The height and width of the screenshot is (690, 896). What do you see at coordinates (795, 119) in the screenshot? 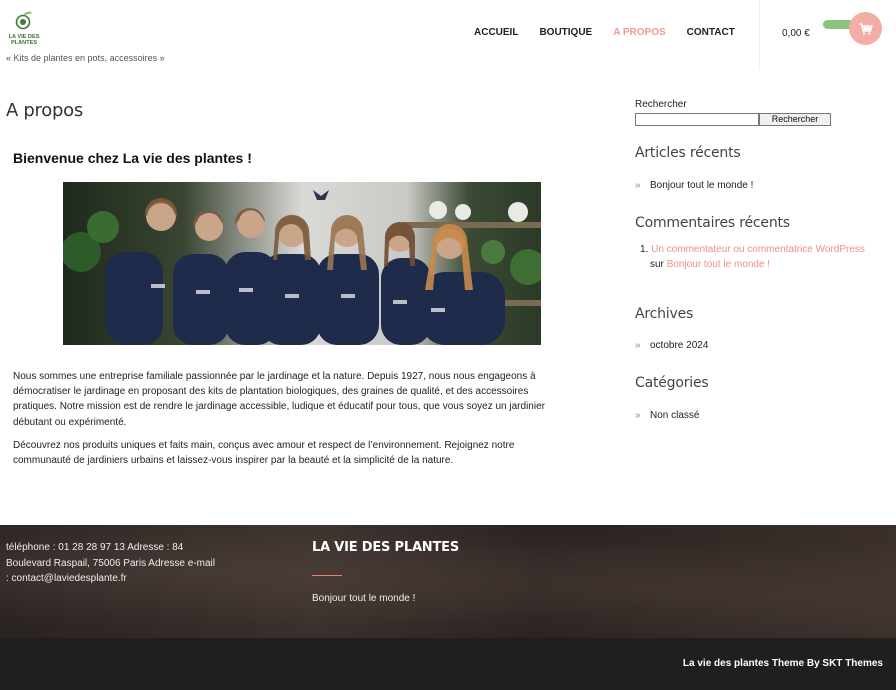
I see `search-button: Rechercher` at bounding box center [795, 119].